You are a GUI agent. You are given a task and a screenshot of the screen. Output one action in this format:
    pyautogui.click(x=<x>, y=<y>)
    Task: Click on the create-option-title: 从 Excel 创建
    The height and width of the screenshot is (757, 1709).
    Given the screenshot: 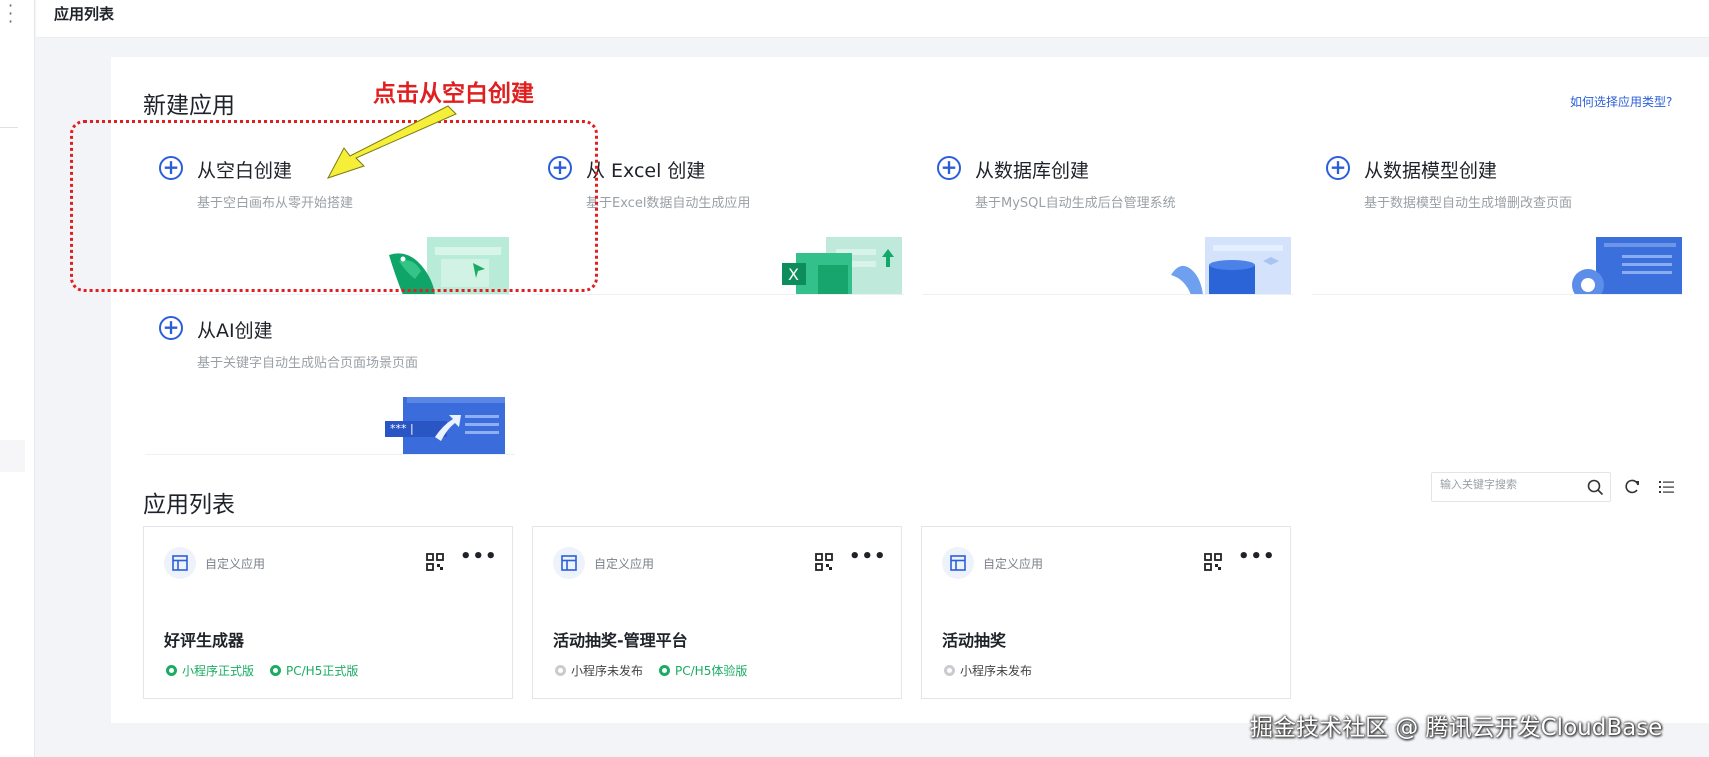 What is the action you would take?
    pyautogui.click(x=646, y=171)
    